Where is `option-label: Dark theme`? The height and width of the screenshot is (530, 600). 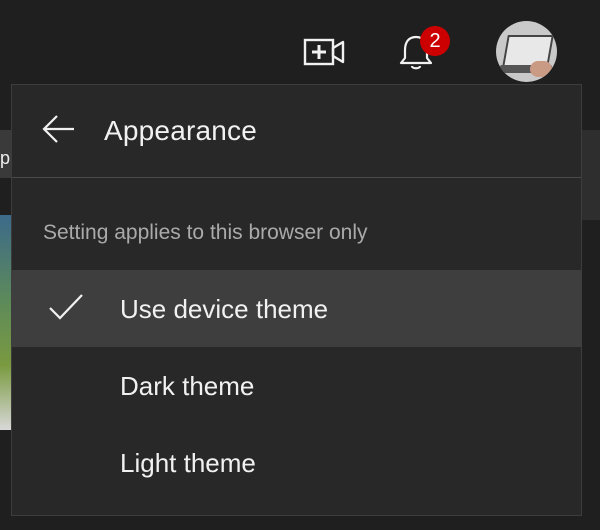
option-label: Dark theme is located at coordinates (187, 386).